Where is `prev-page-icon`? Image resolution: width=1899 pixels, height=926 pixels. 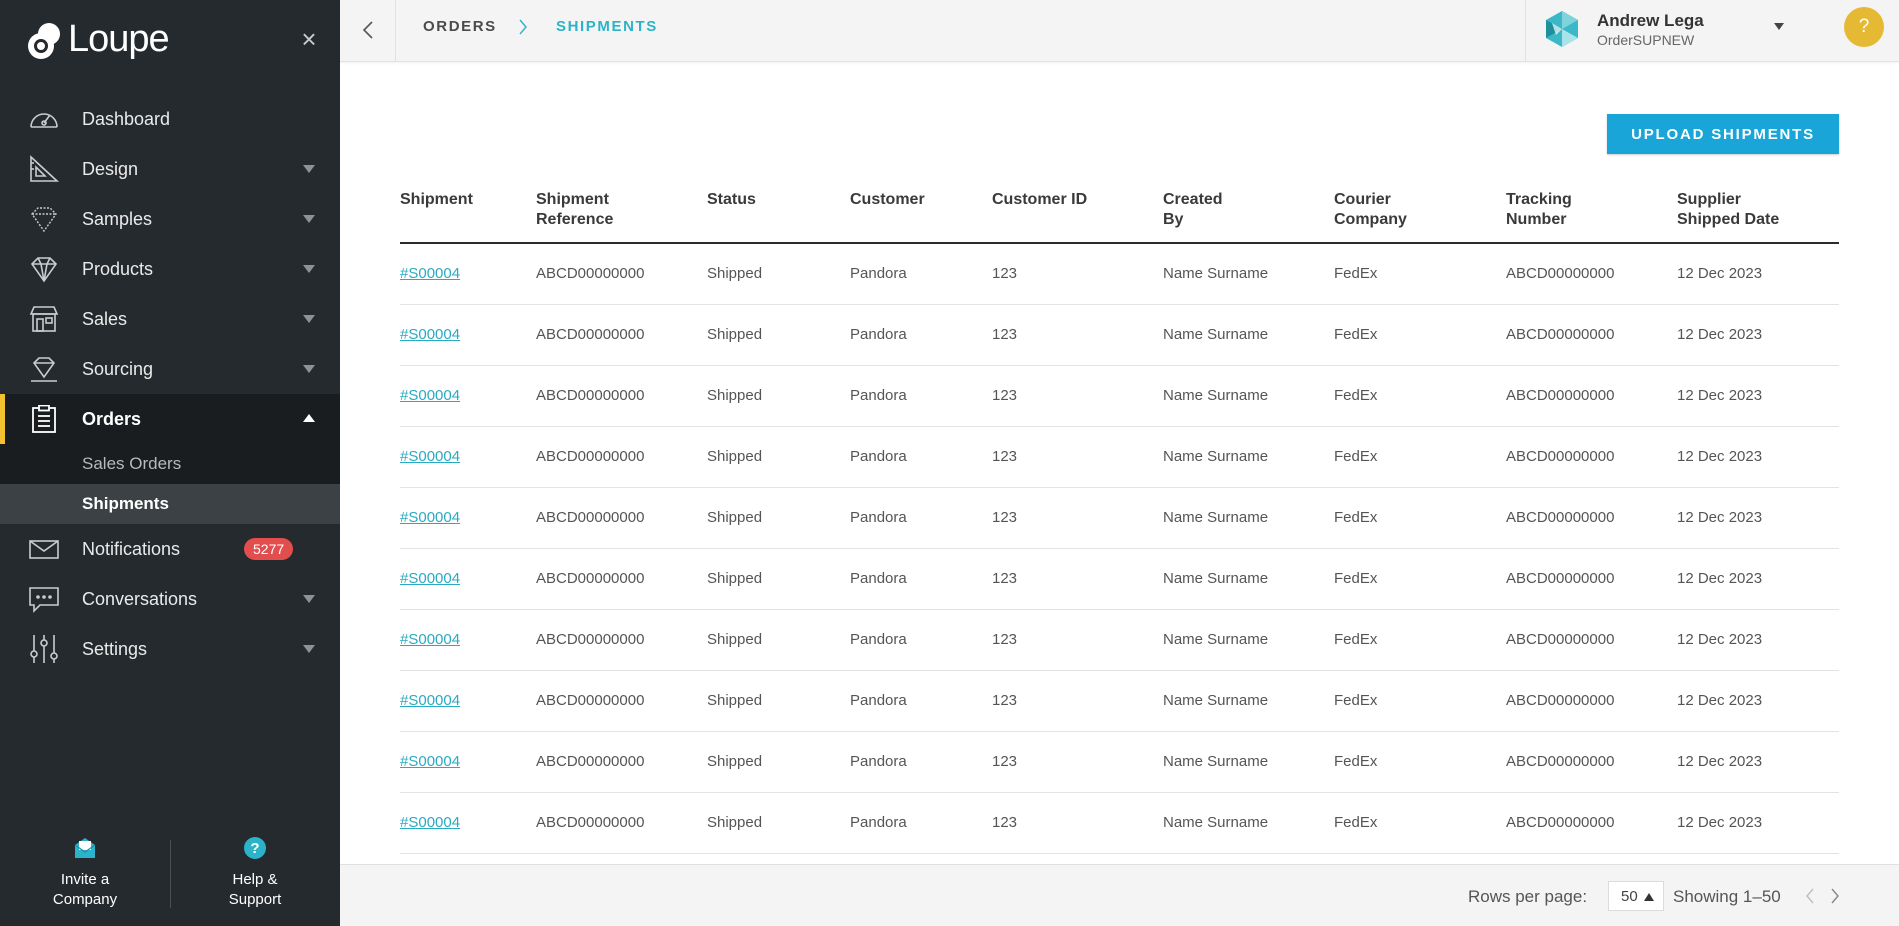 prev-page-icon is located at coordinates (1810, 896).